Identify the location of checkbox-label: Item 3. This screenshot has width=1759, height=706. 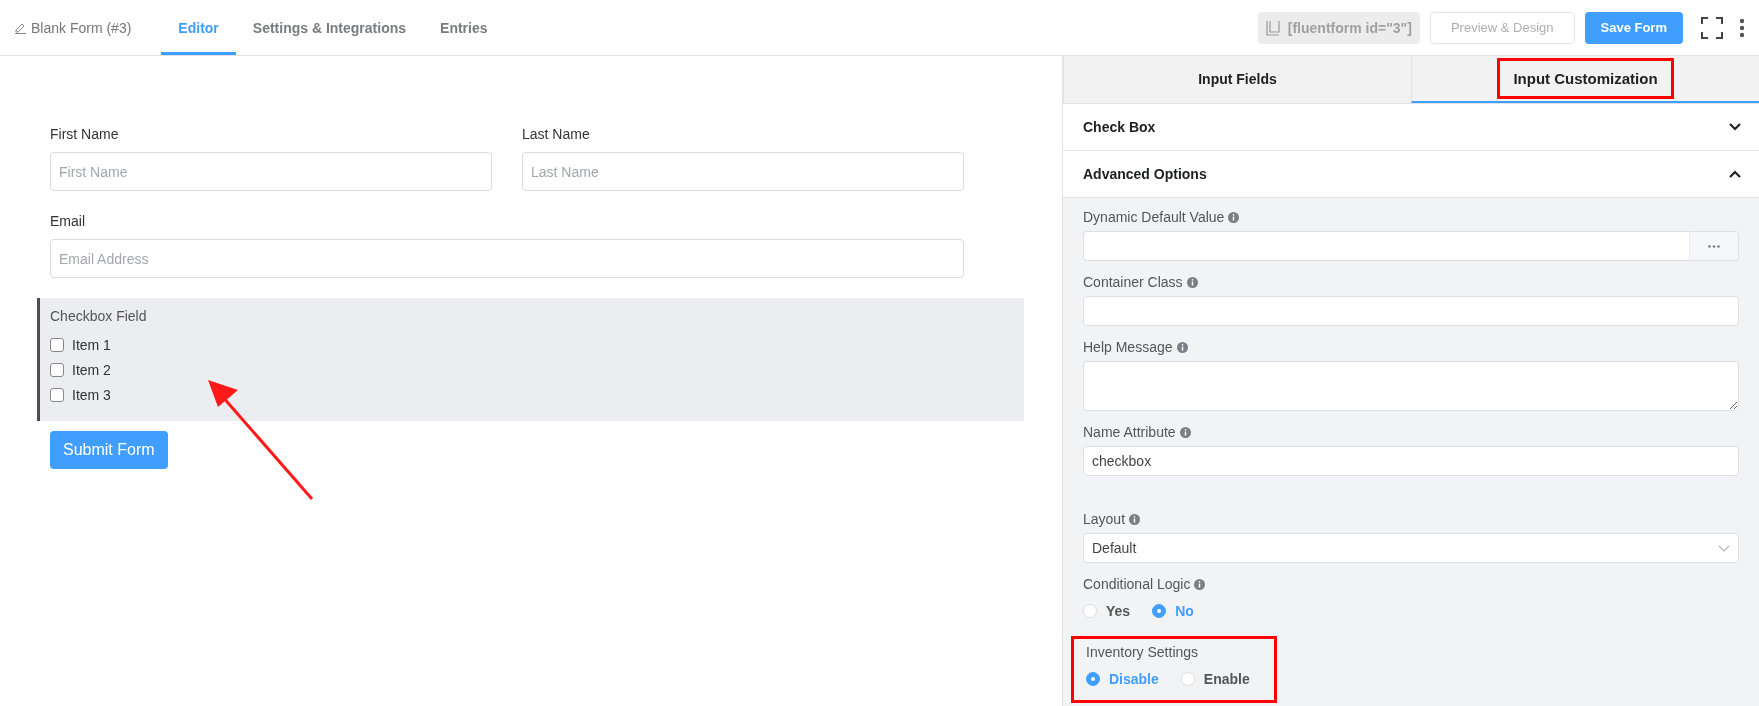
(91, 394).